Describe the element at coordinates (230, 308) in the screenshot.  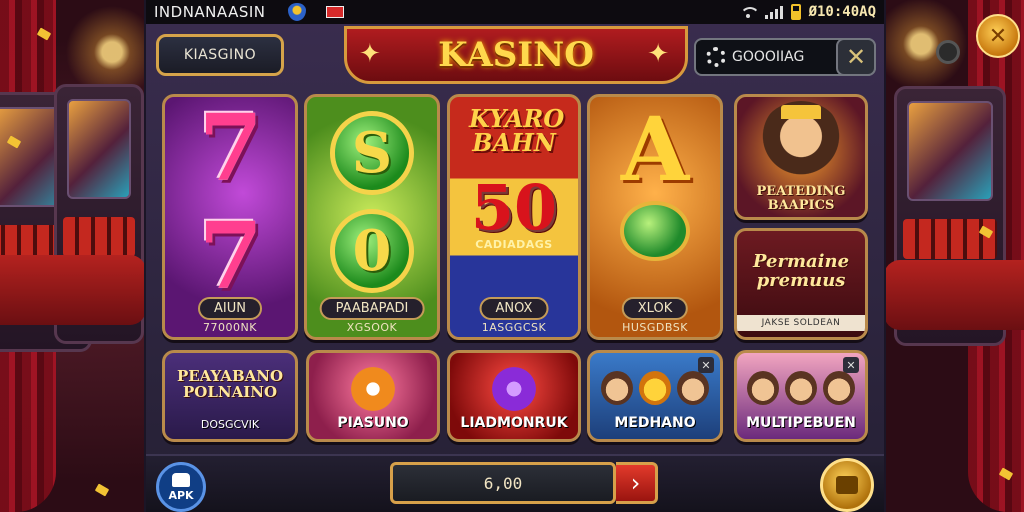
I see `game-play-pill: AIUN` at that location.